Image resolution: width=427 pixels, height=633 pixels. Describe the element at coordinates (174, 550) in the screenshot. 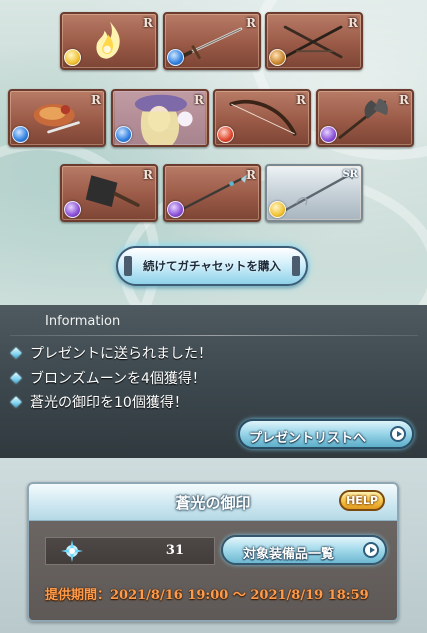

I see `seal-count-value: 31` at that location.